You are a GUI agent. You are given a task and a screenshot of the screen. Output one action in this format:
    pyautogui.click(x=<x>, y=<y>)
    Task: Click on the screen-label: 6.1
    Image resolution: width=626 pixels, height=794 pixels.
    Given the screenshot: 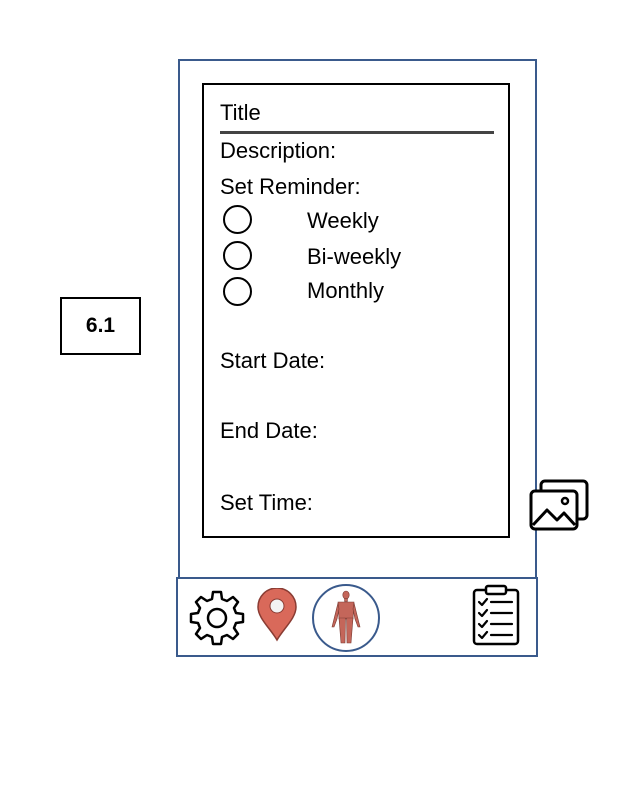 What is the action you would take?
    pyautogui.click(x=100, y=326)
    